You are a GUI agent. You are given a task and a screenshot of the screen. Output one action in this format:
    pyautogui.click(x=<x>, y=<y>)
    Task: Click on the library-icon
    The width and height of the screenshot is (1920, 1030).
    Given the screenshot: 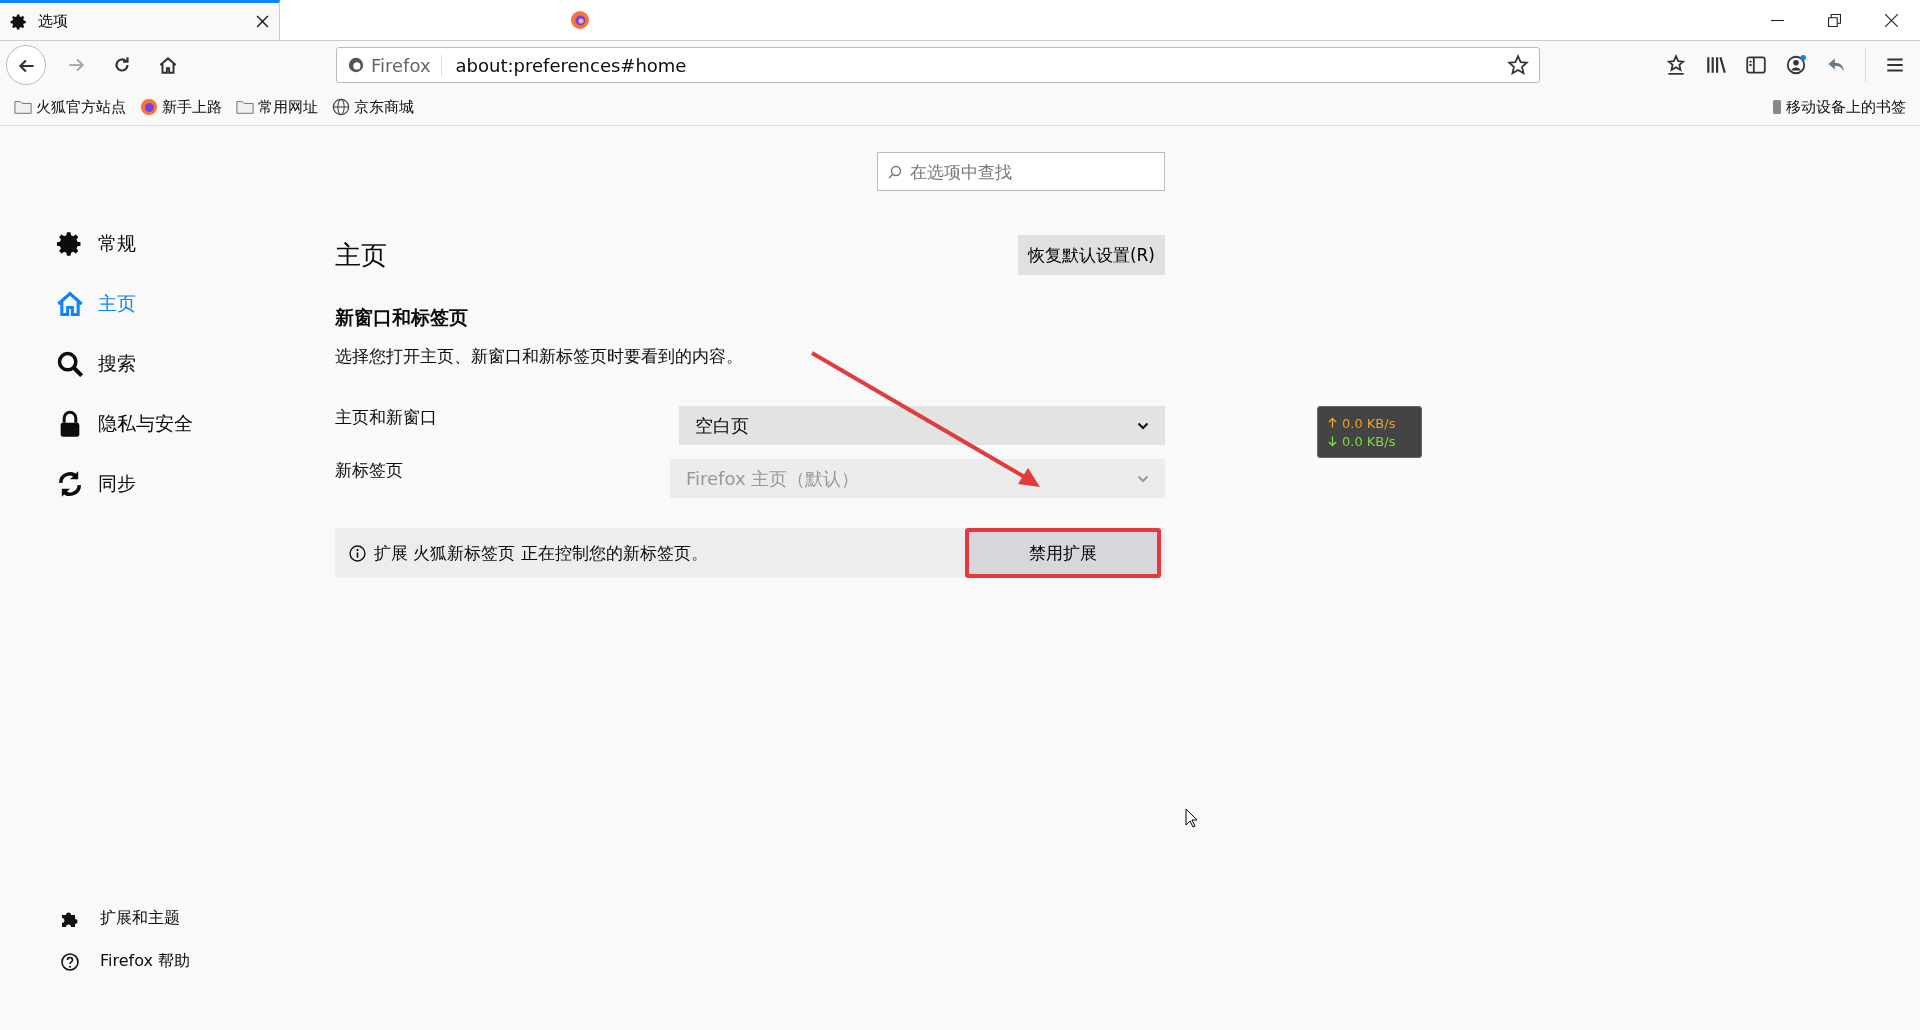 What is the action you would take?
    pyautogui.click(x=1716, y=65)
    